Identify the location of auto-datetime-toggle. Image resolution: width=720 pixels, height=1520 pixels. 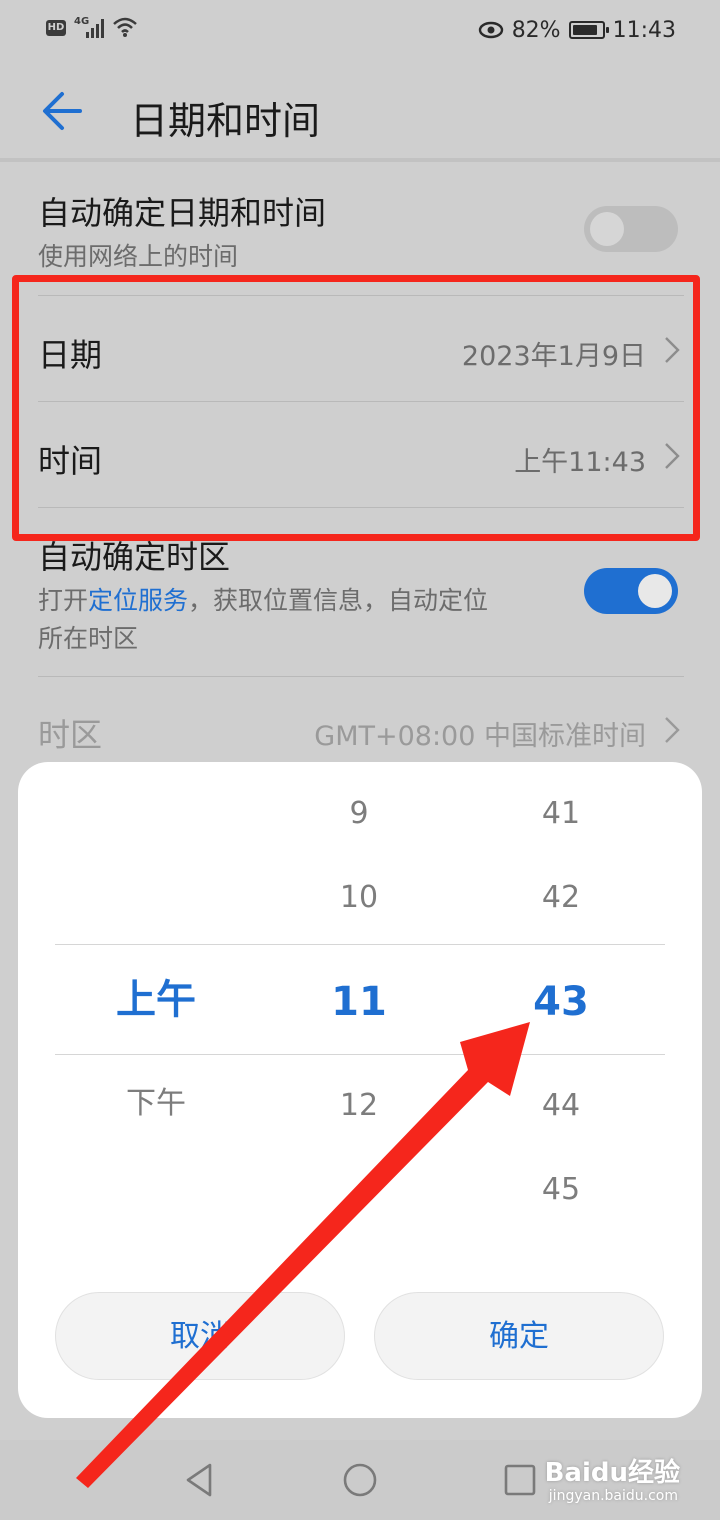
(631, 229).